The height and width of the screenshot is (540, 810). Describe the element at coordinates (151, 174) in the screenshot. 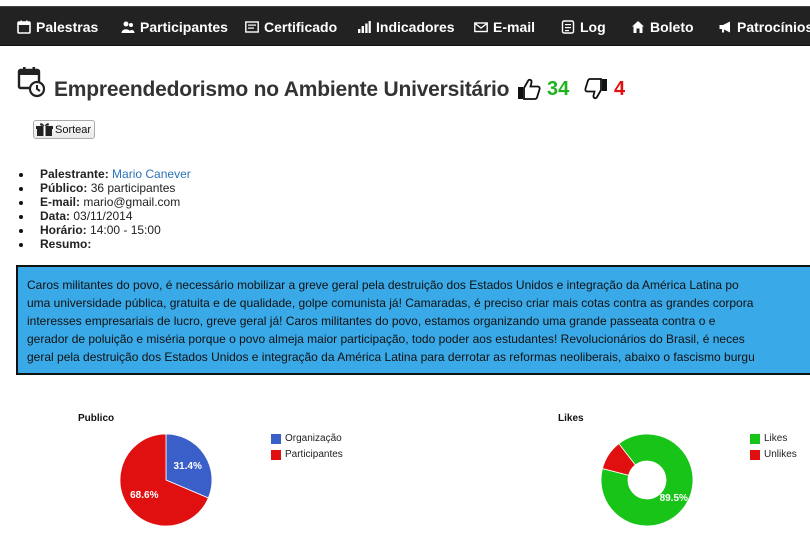

I see `speaker-link: Mario Canever` at that location.